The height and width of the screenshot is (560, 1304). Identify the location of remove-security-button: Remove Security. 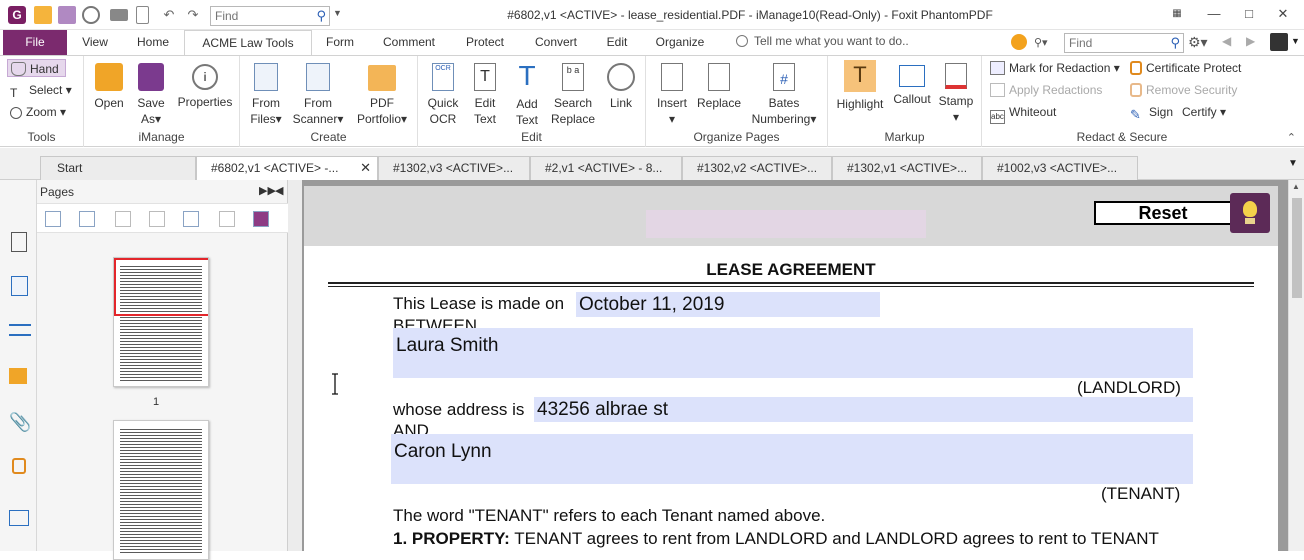
(1183, 90).